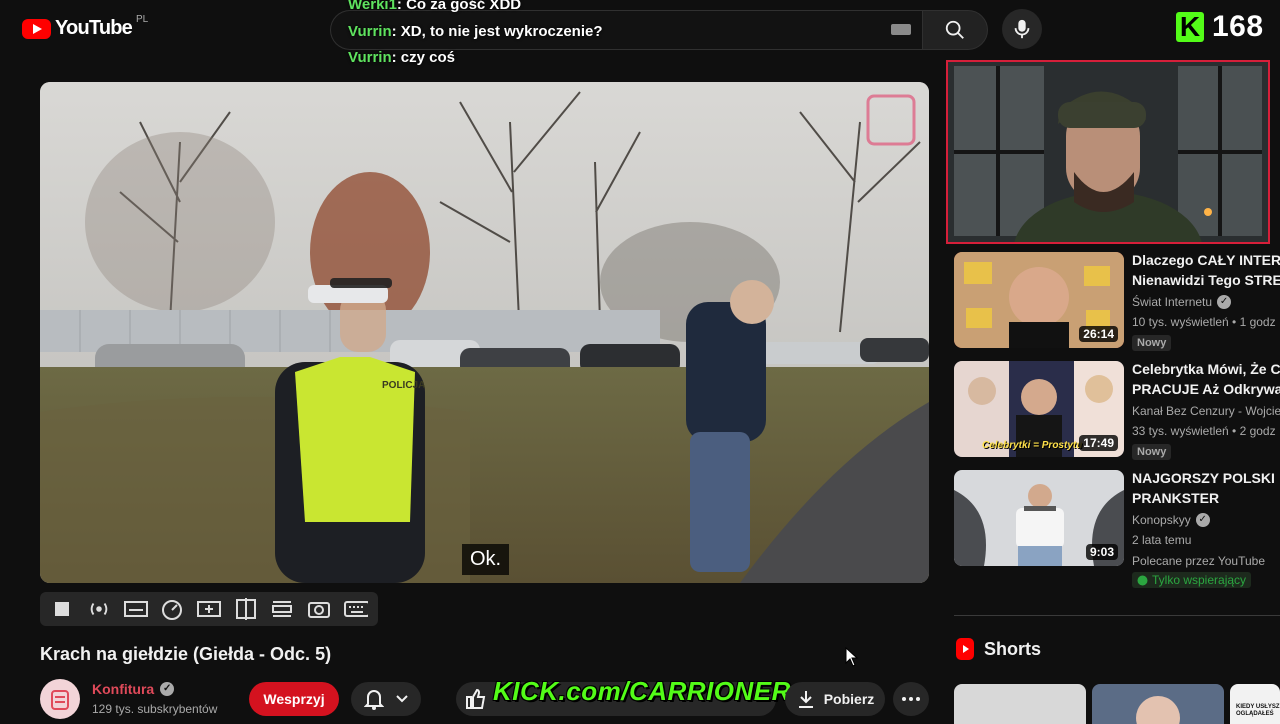  What do you see at coordinates (1206, 411) in the screenshot?
I see `channel-name: Kanał Bez Cenzury - Wojciech` at bounding box center [1206, 411].